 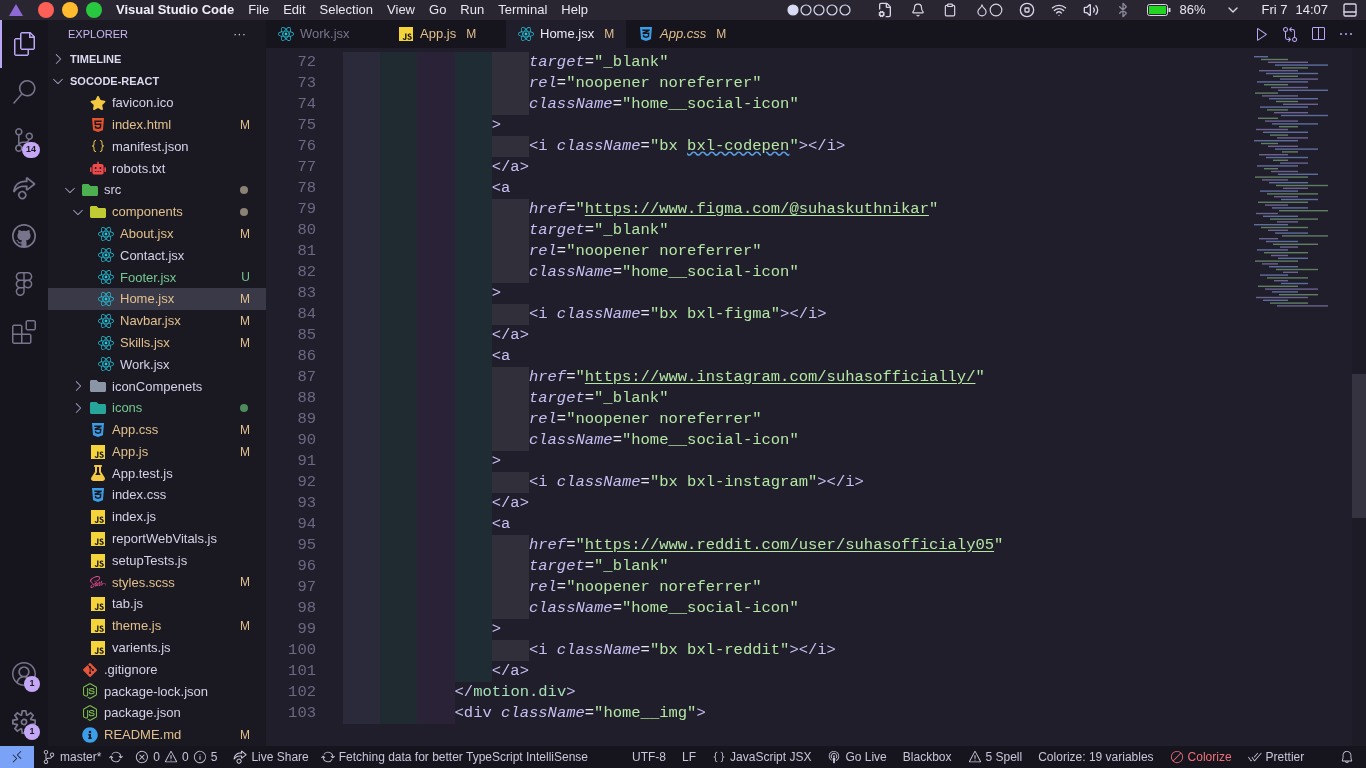 I want to click on wifi-icon, so click(x=1059, y=10).